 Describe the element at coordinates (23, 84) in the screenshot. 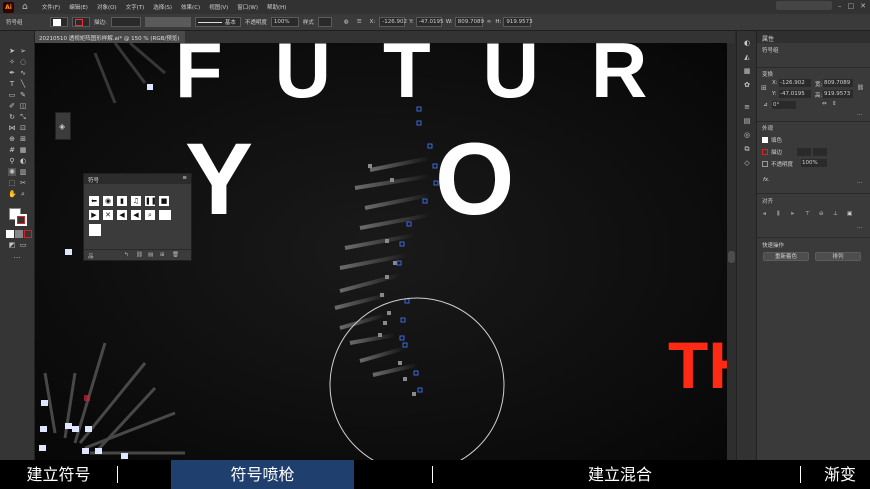

I see `line-tool-icon: ╲` at that location.